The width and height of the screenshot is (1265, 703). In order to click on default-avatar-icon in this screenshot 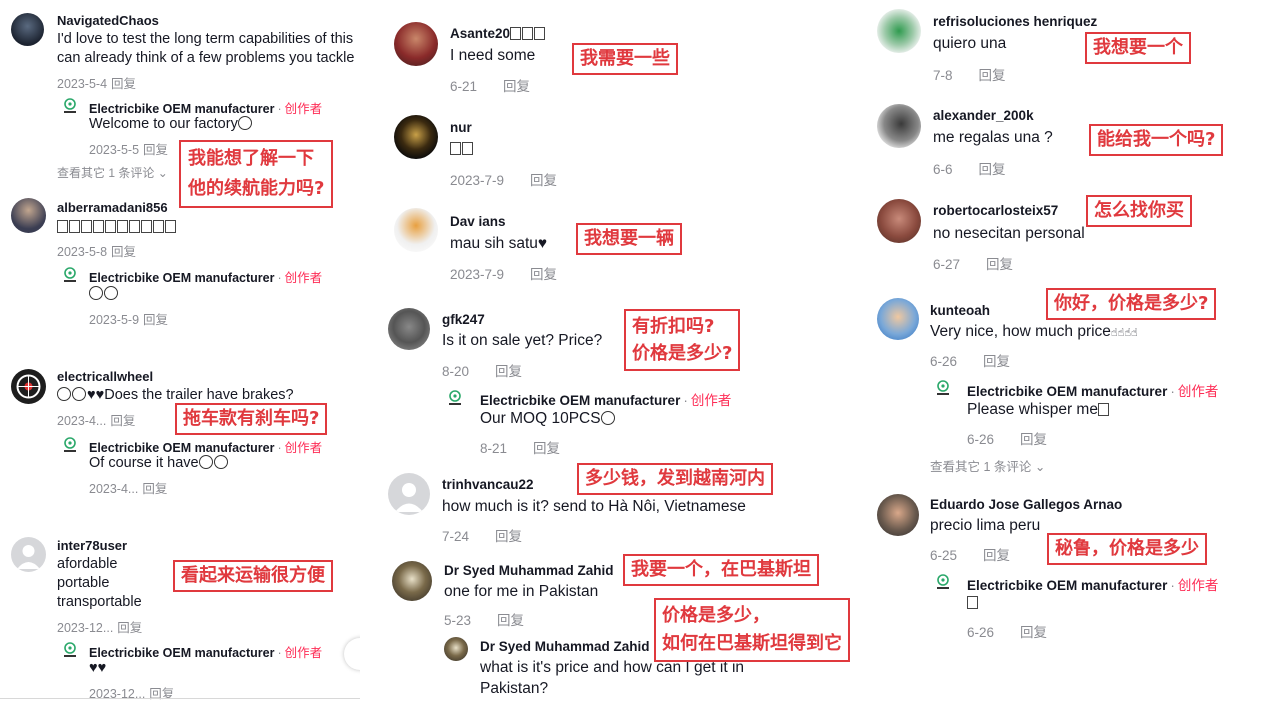, I will do `click(409, 497)`.